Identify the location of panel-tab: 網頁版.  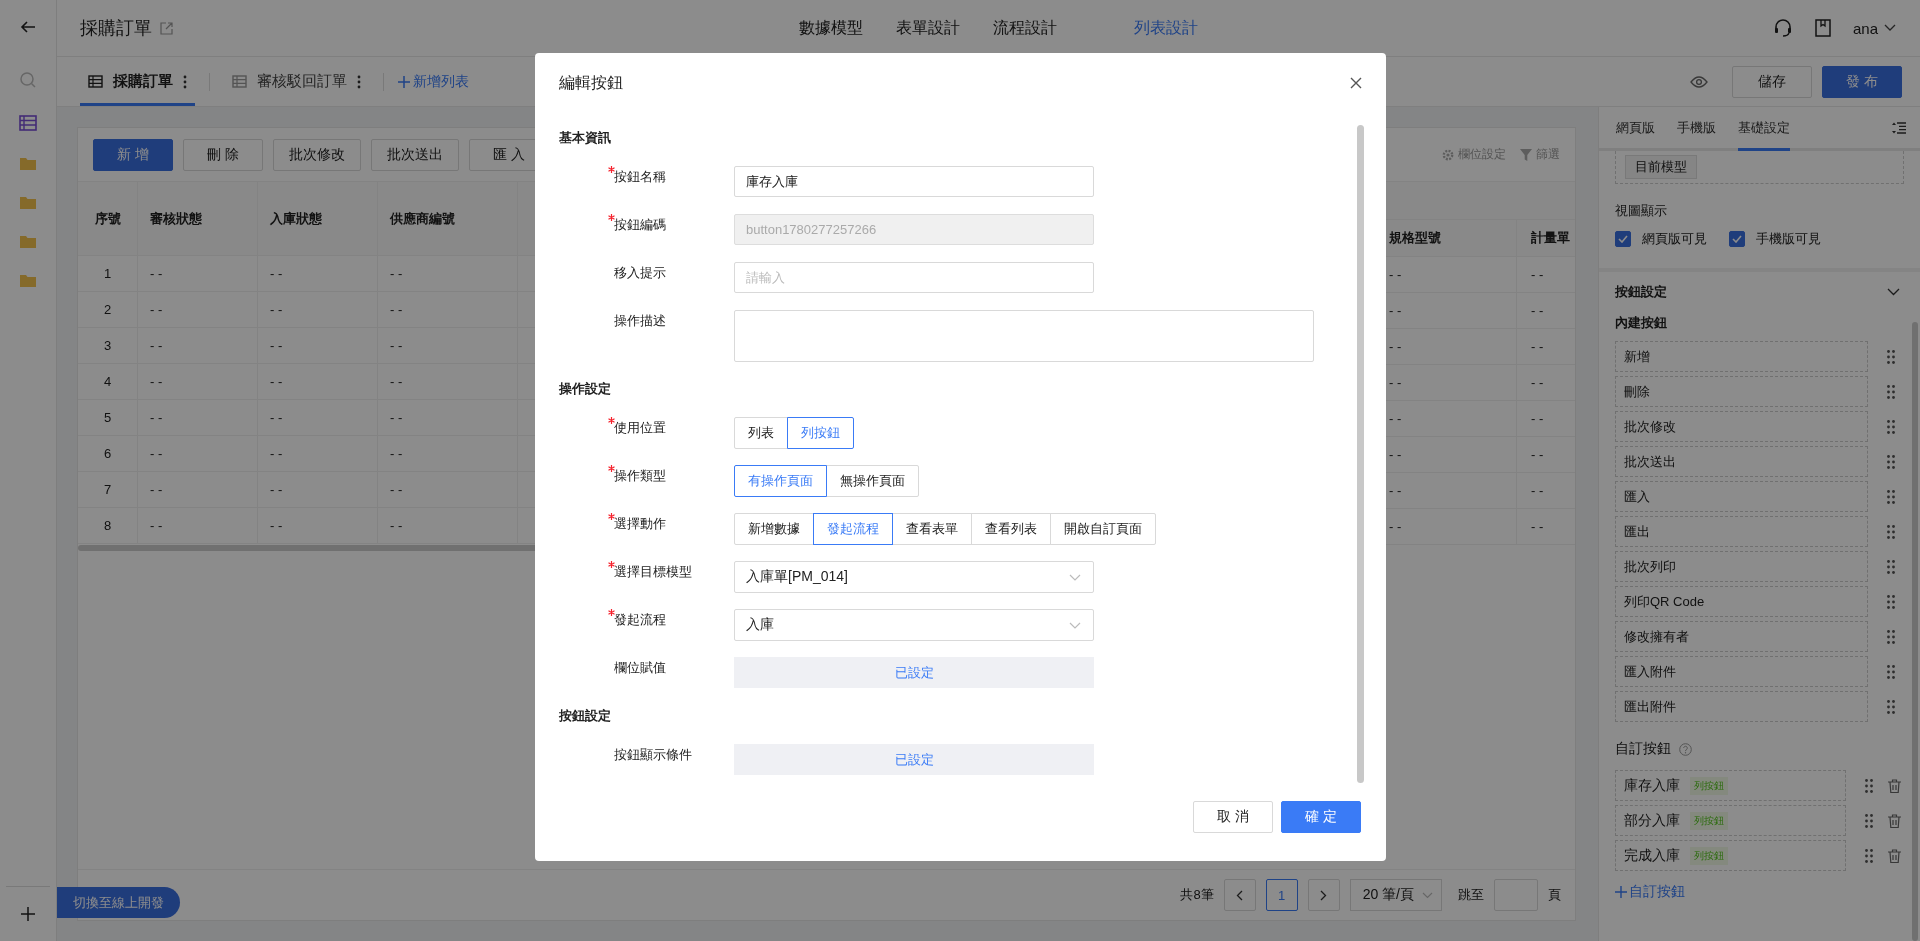
(1635, 129).